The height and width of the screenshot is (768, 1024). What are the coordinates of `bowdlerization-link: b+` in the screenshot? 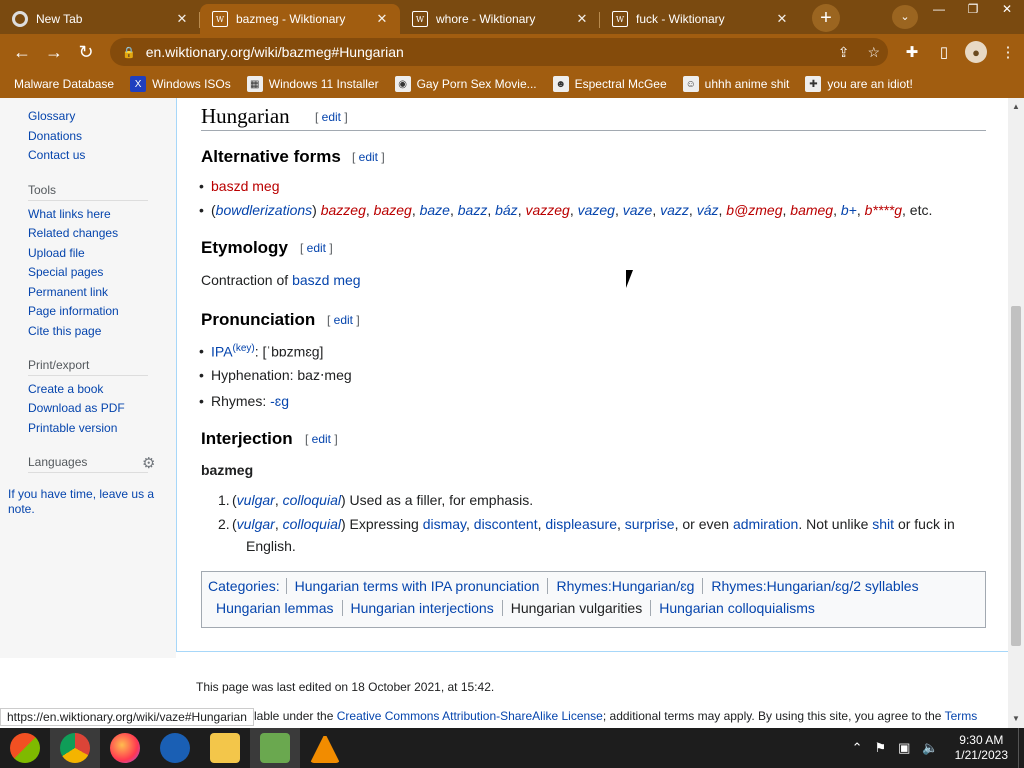 It's located at (849, 210).